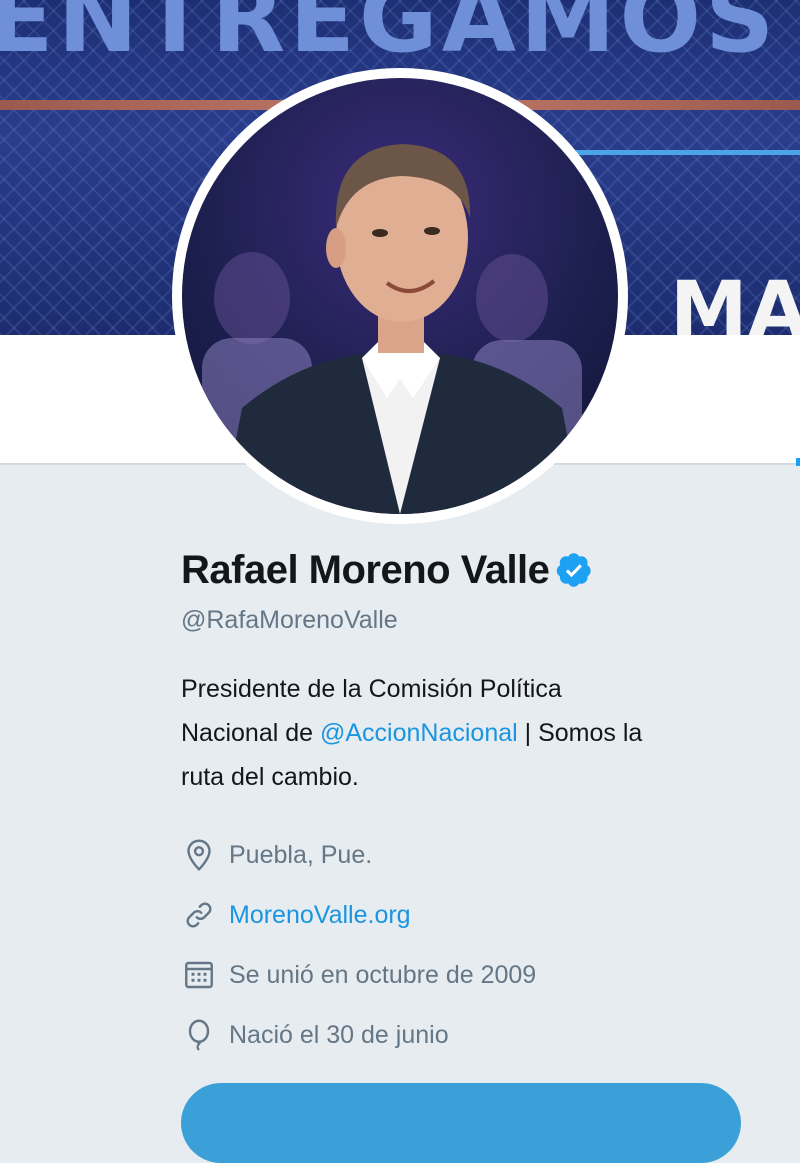  I want to click on banner-headline-text: ENTREGAMOS, so click(389, 37).